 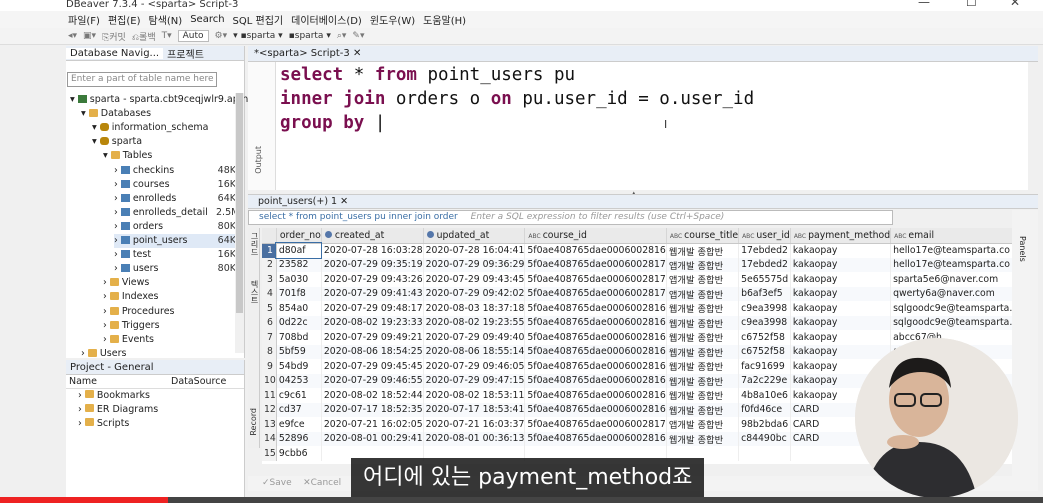 What do you see at coordinates (142, 79) in the screenshot?
I see `table-search-input: Enter a part of table name here` at bounding box center [142, 79].